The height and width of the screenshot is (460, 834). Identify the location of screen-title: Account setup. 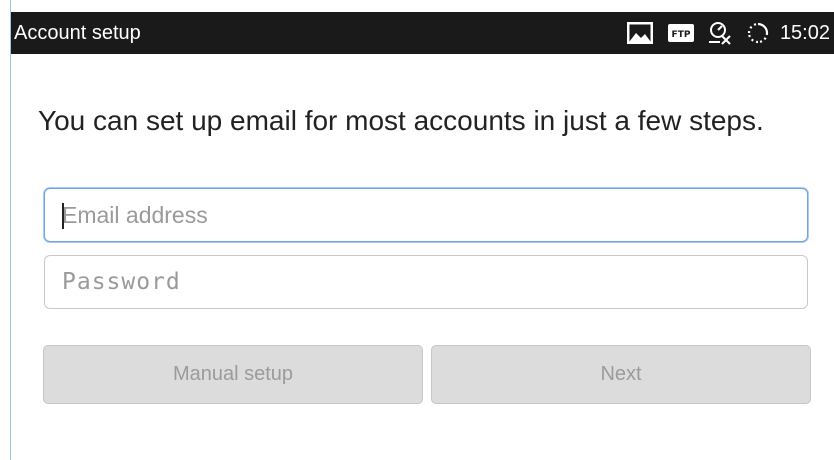
(77, 32).